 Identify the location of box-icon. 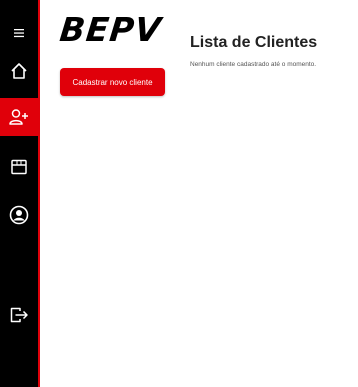
(19, 167).